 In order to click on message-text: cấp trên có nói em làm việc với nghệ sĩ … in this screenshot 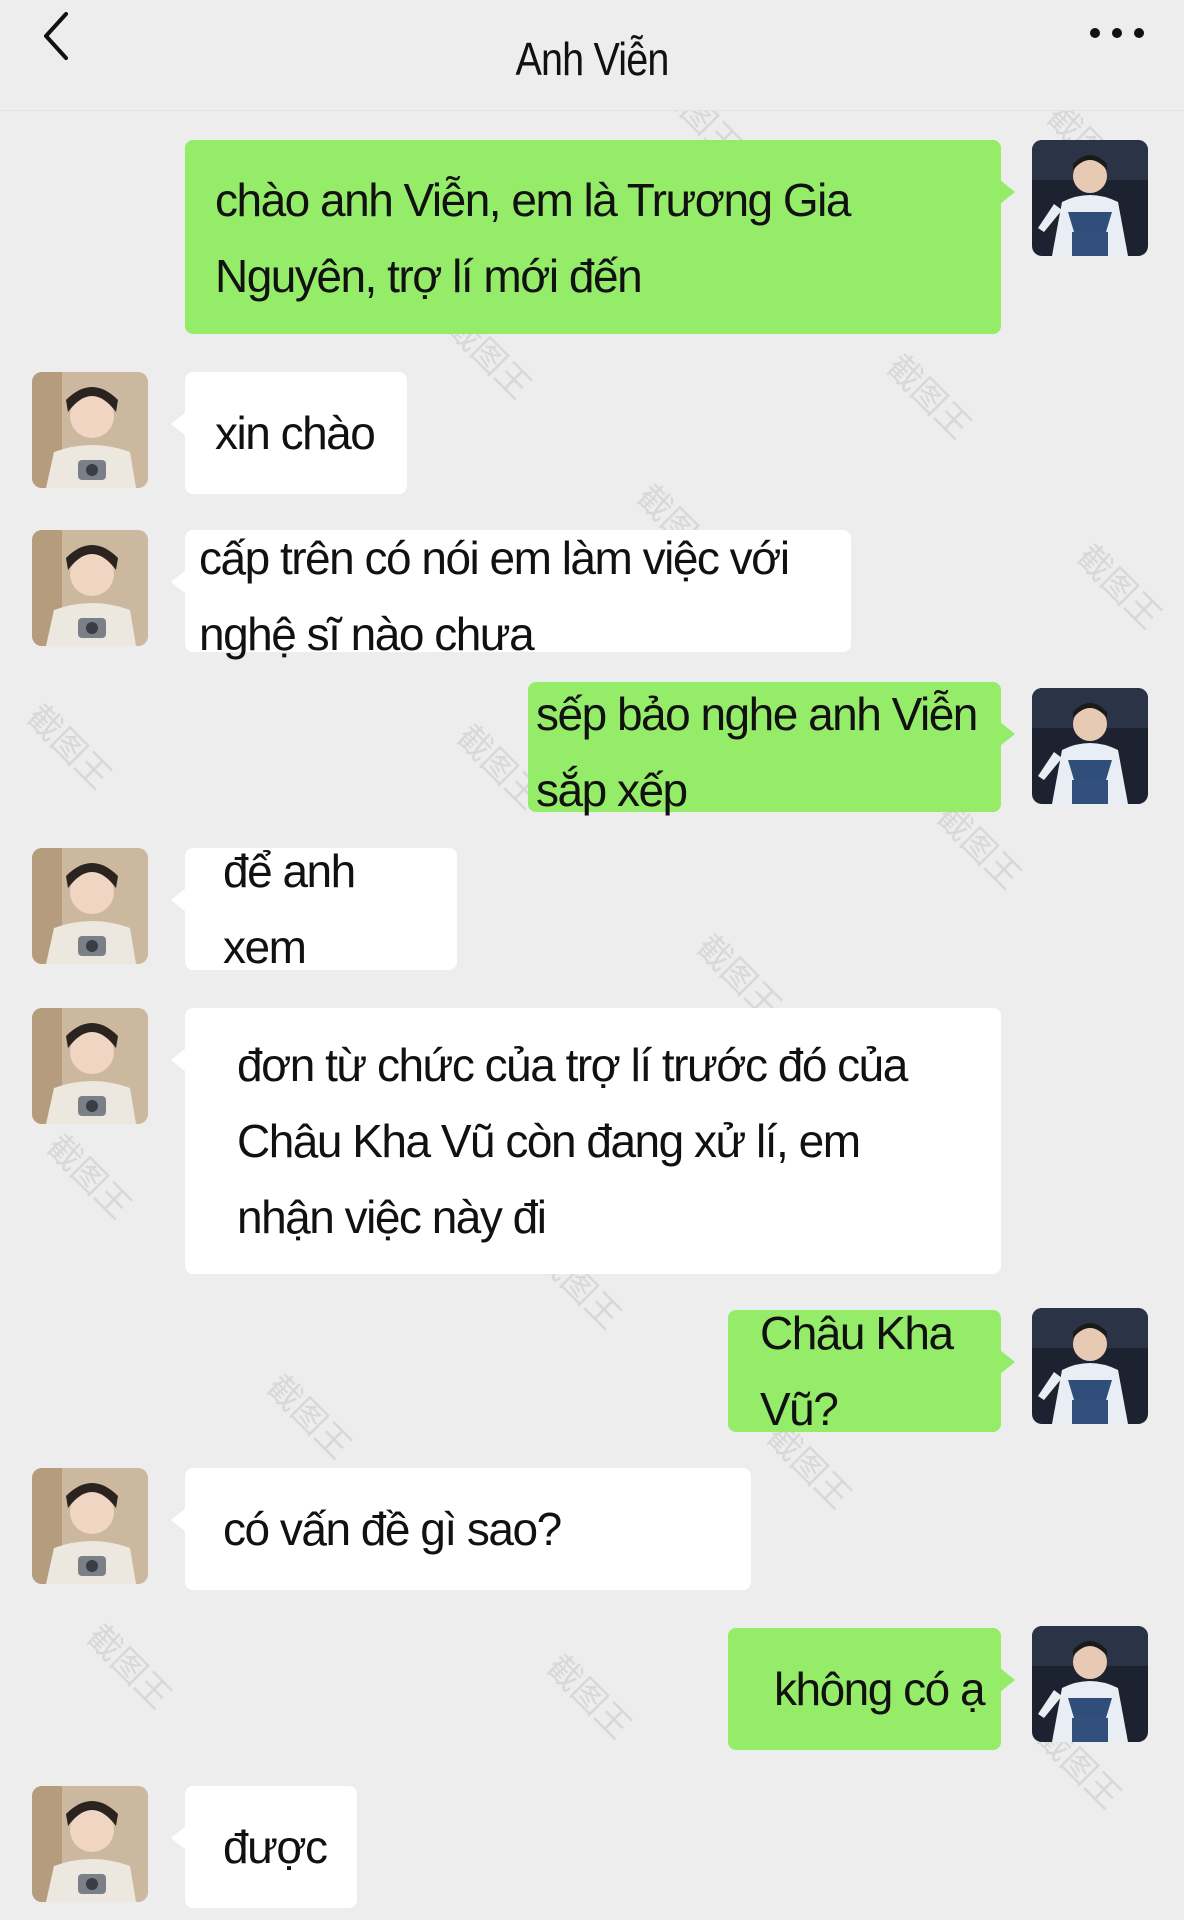, I will do `click(494, 596)`.